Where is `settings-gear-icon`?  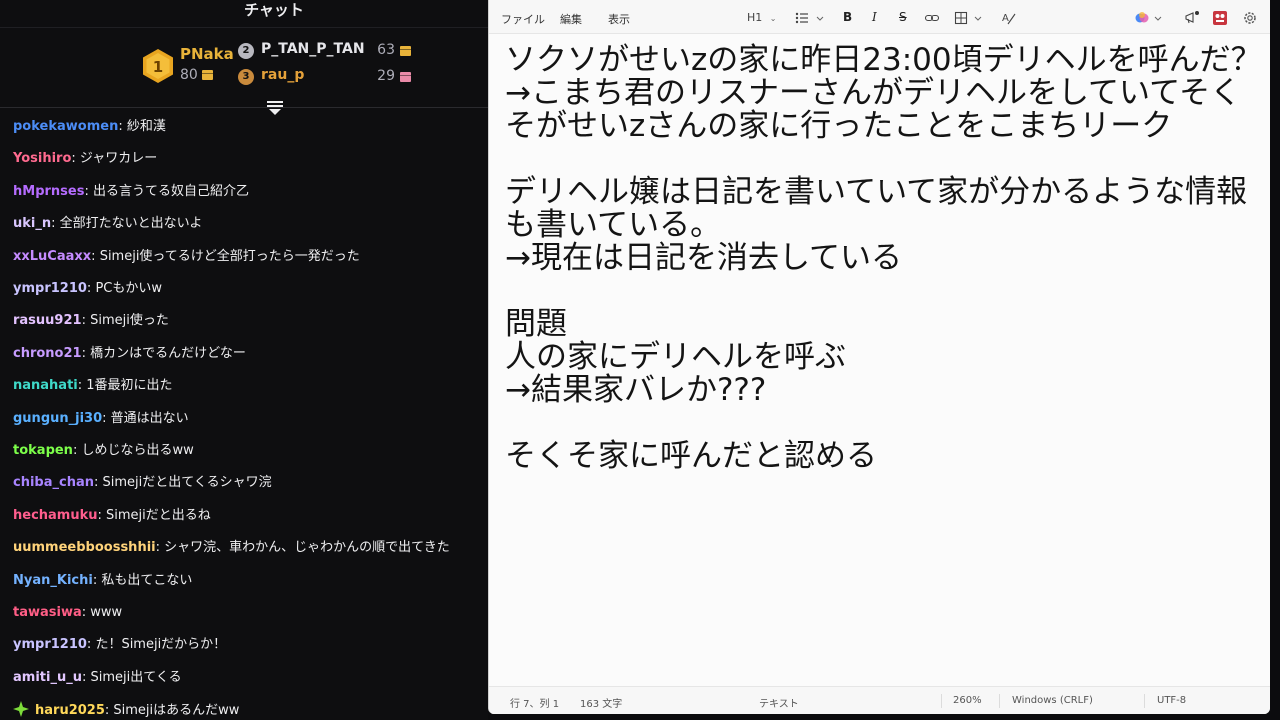 settings-gear-icon is located at coordinates (1250, 18).